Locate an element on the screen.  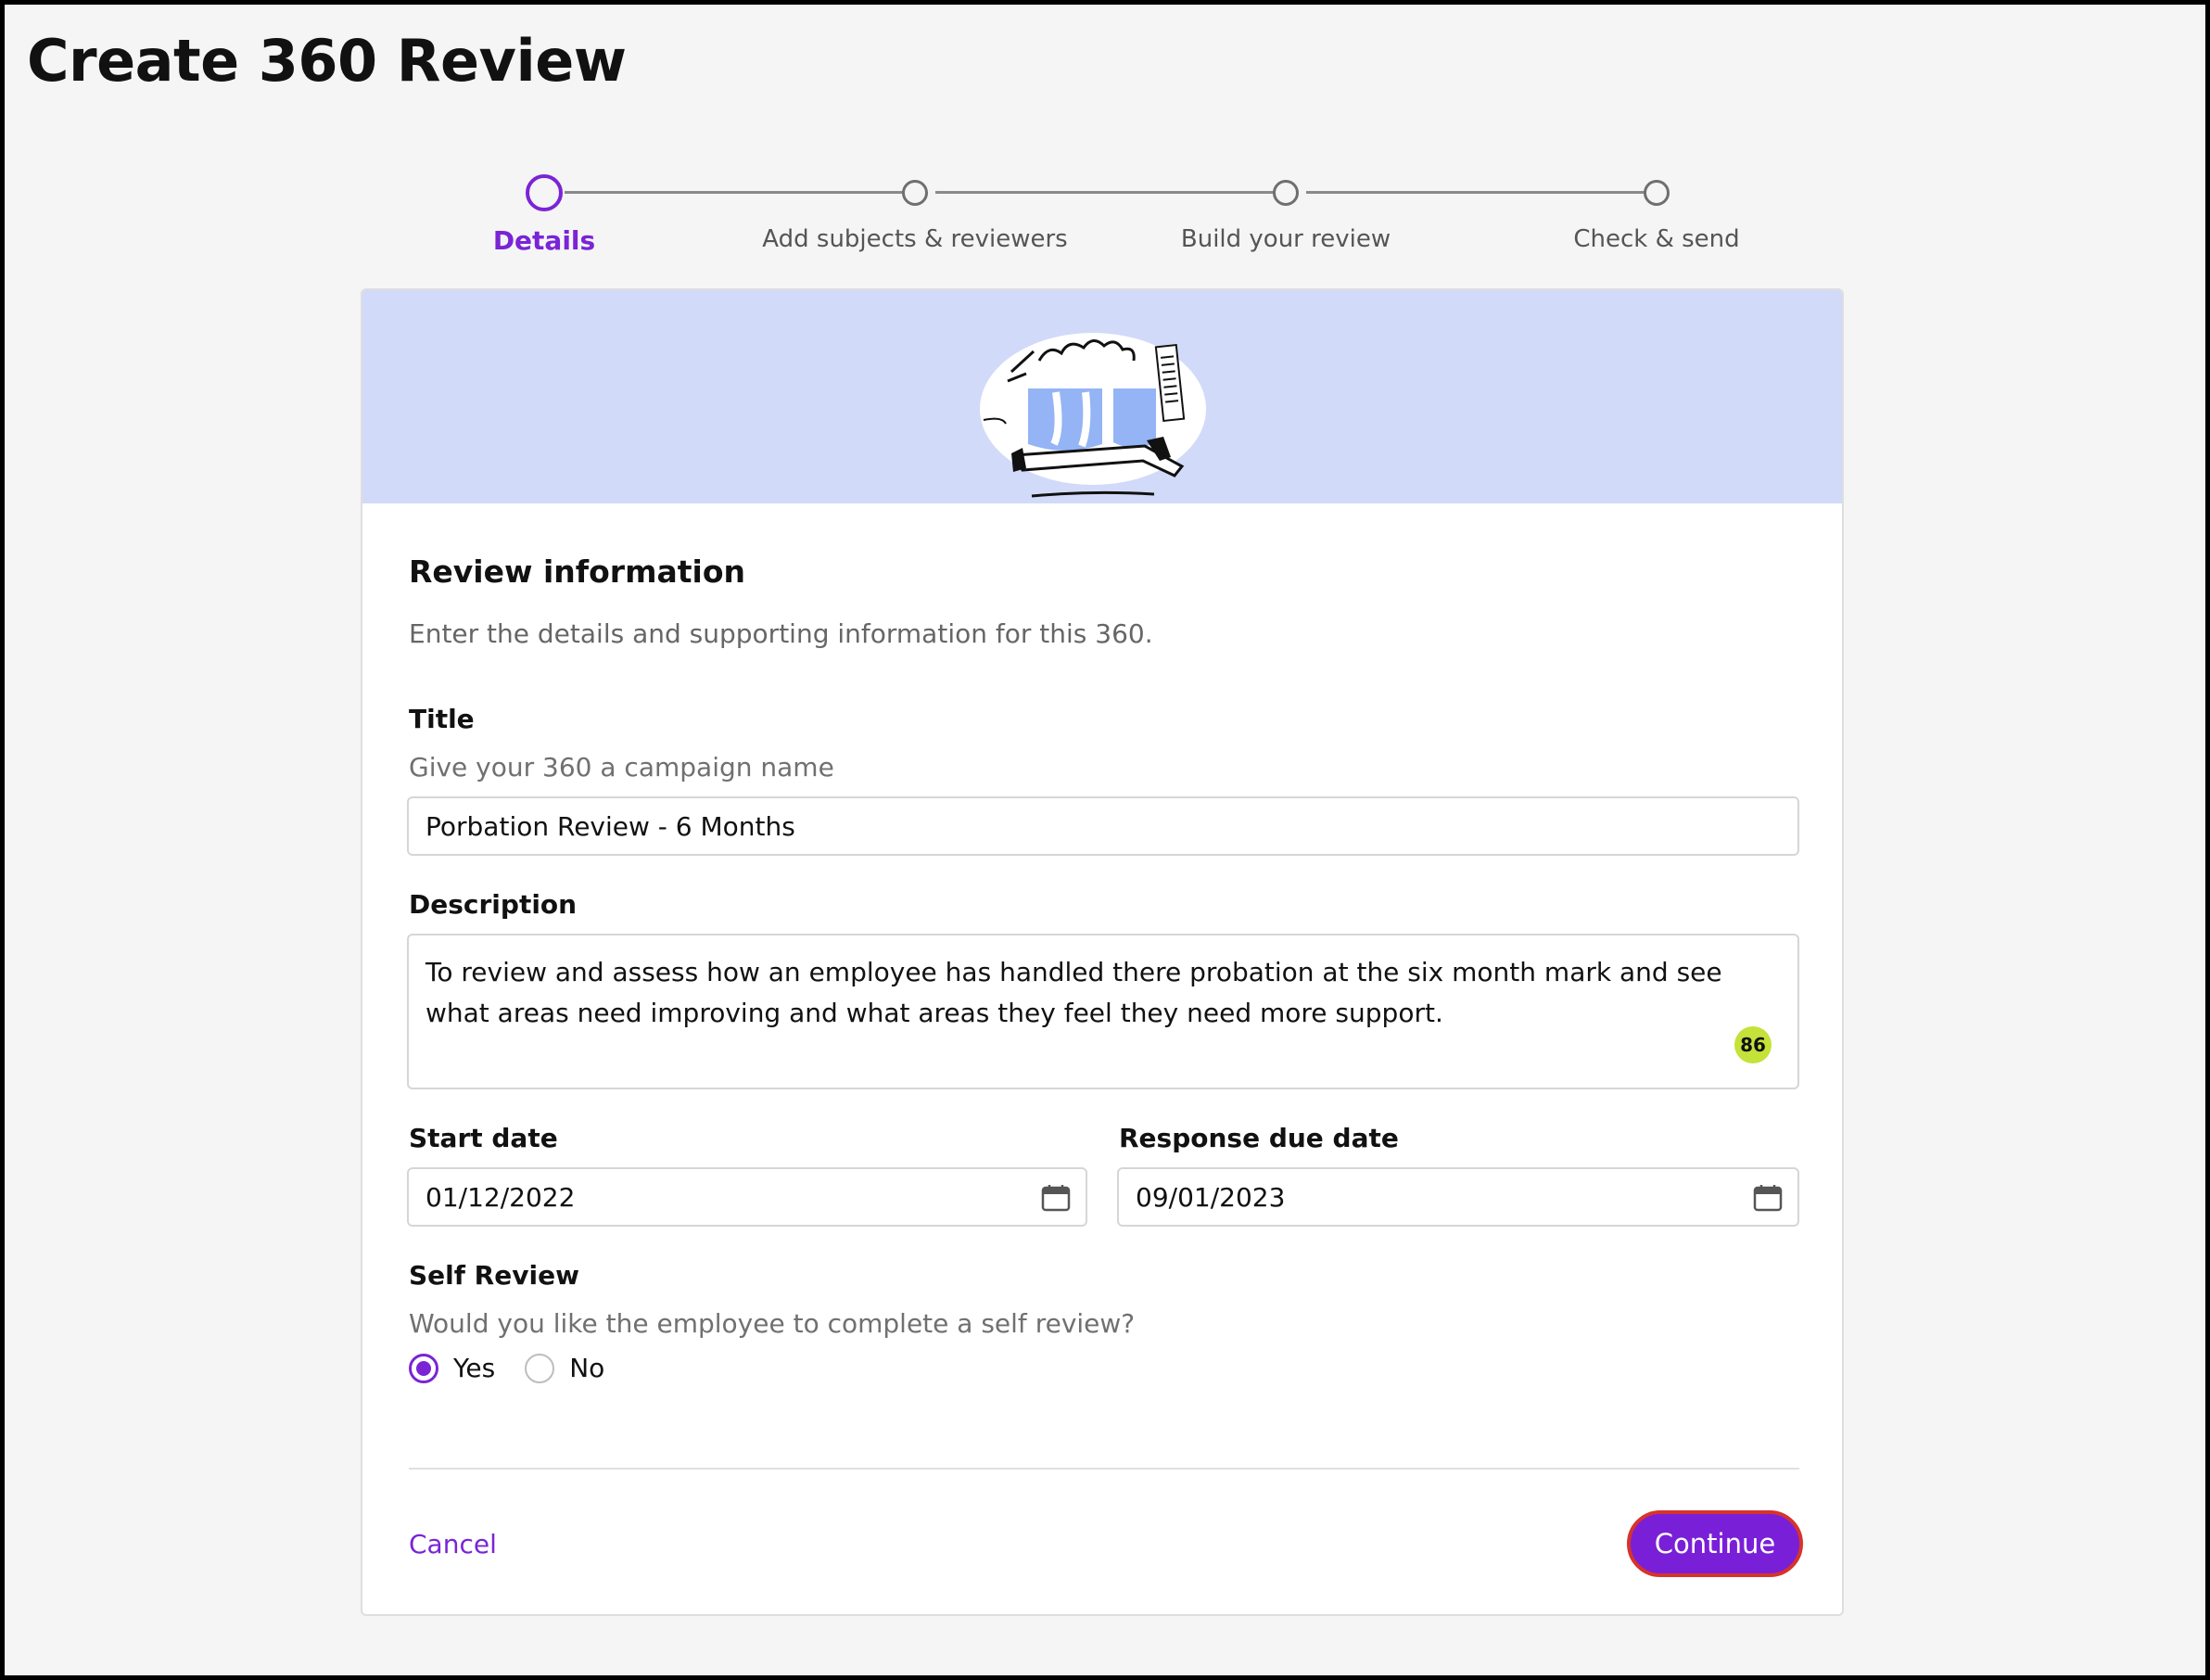
step-label-build: Build your review is located at coordinates (1286, 239).